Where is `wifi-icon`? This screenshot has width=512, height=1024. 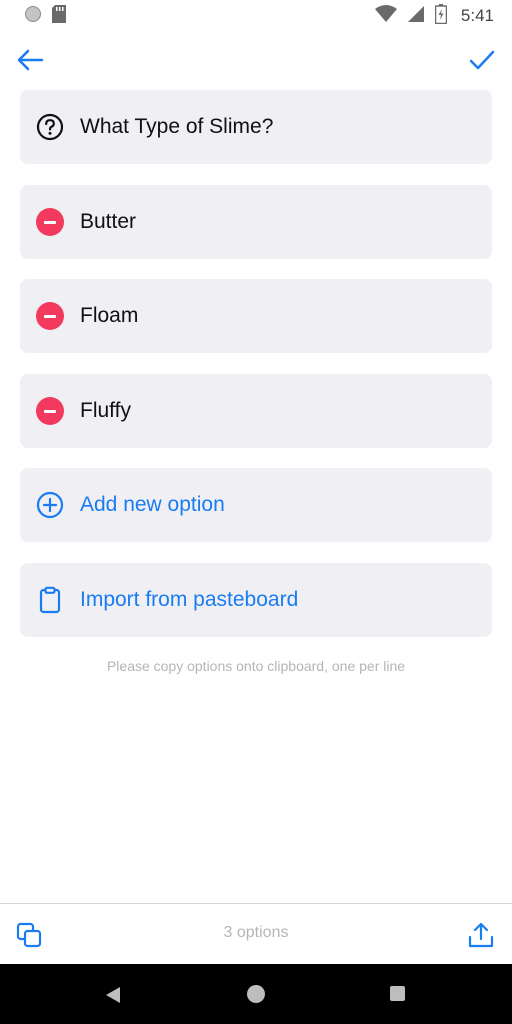
wifi-icon is located at coordinates (385, 16).